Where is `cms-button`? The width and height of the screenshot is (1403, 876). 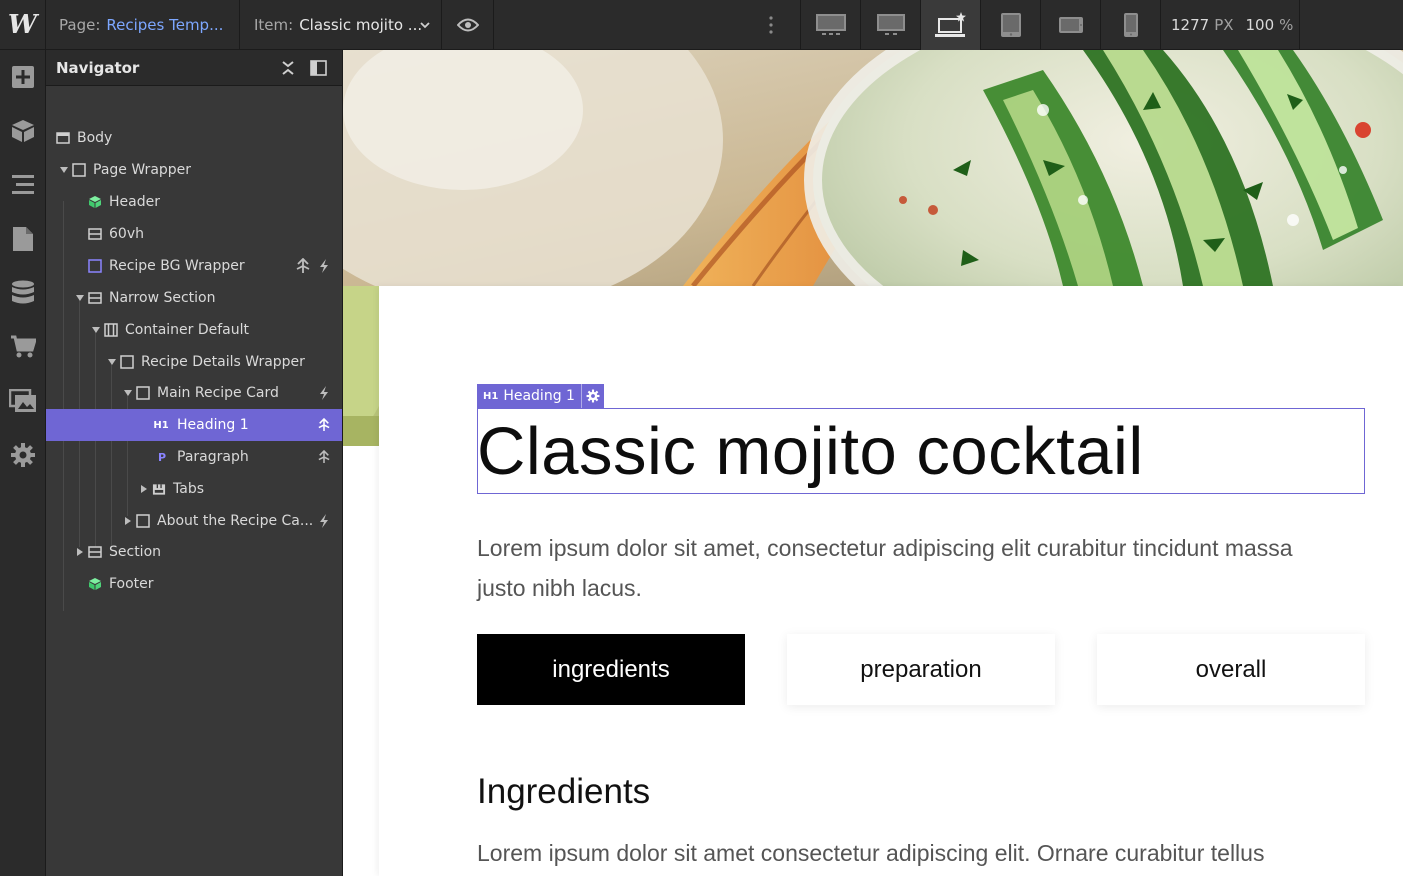
cms-button is located at coordinates (23, 293).